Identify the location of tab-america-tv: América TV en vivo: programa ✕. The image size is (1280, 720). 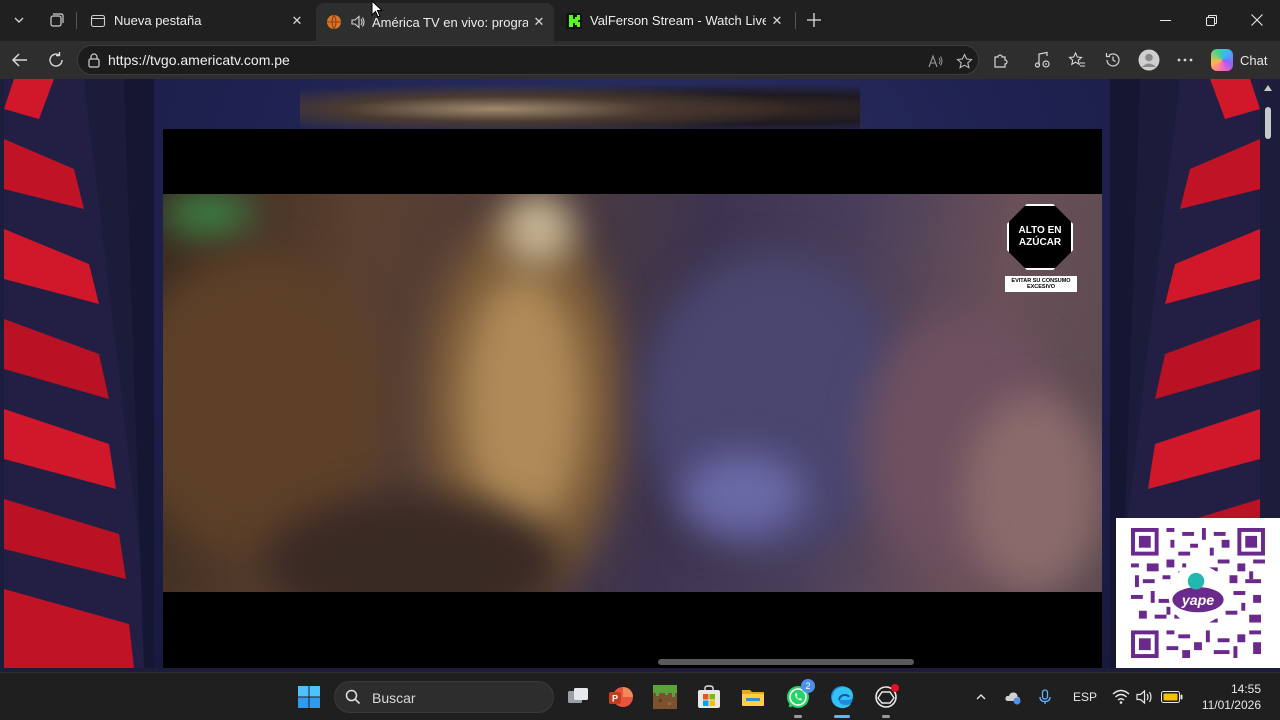
(435, 22).